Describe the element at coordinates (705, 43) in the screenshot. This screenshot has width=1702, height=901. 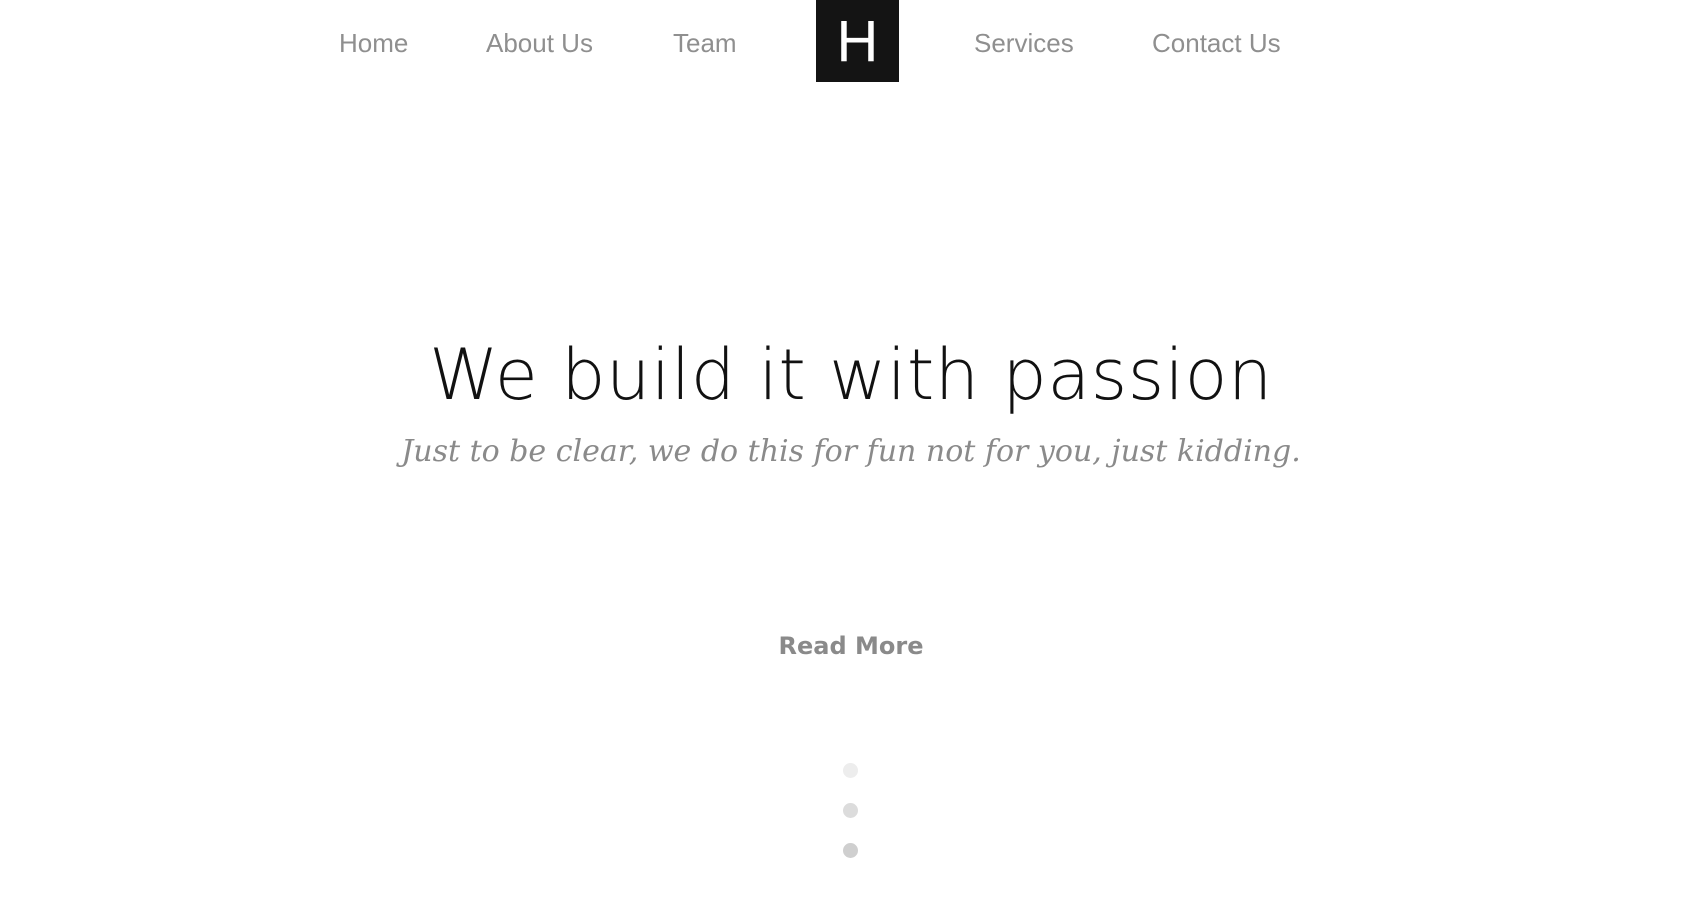
I see `nav-team-link: Team` at that location.